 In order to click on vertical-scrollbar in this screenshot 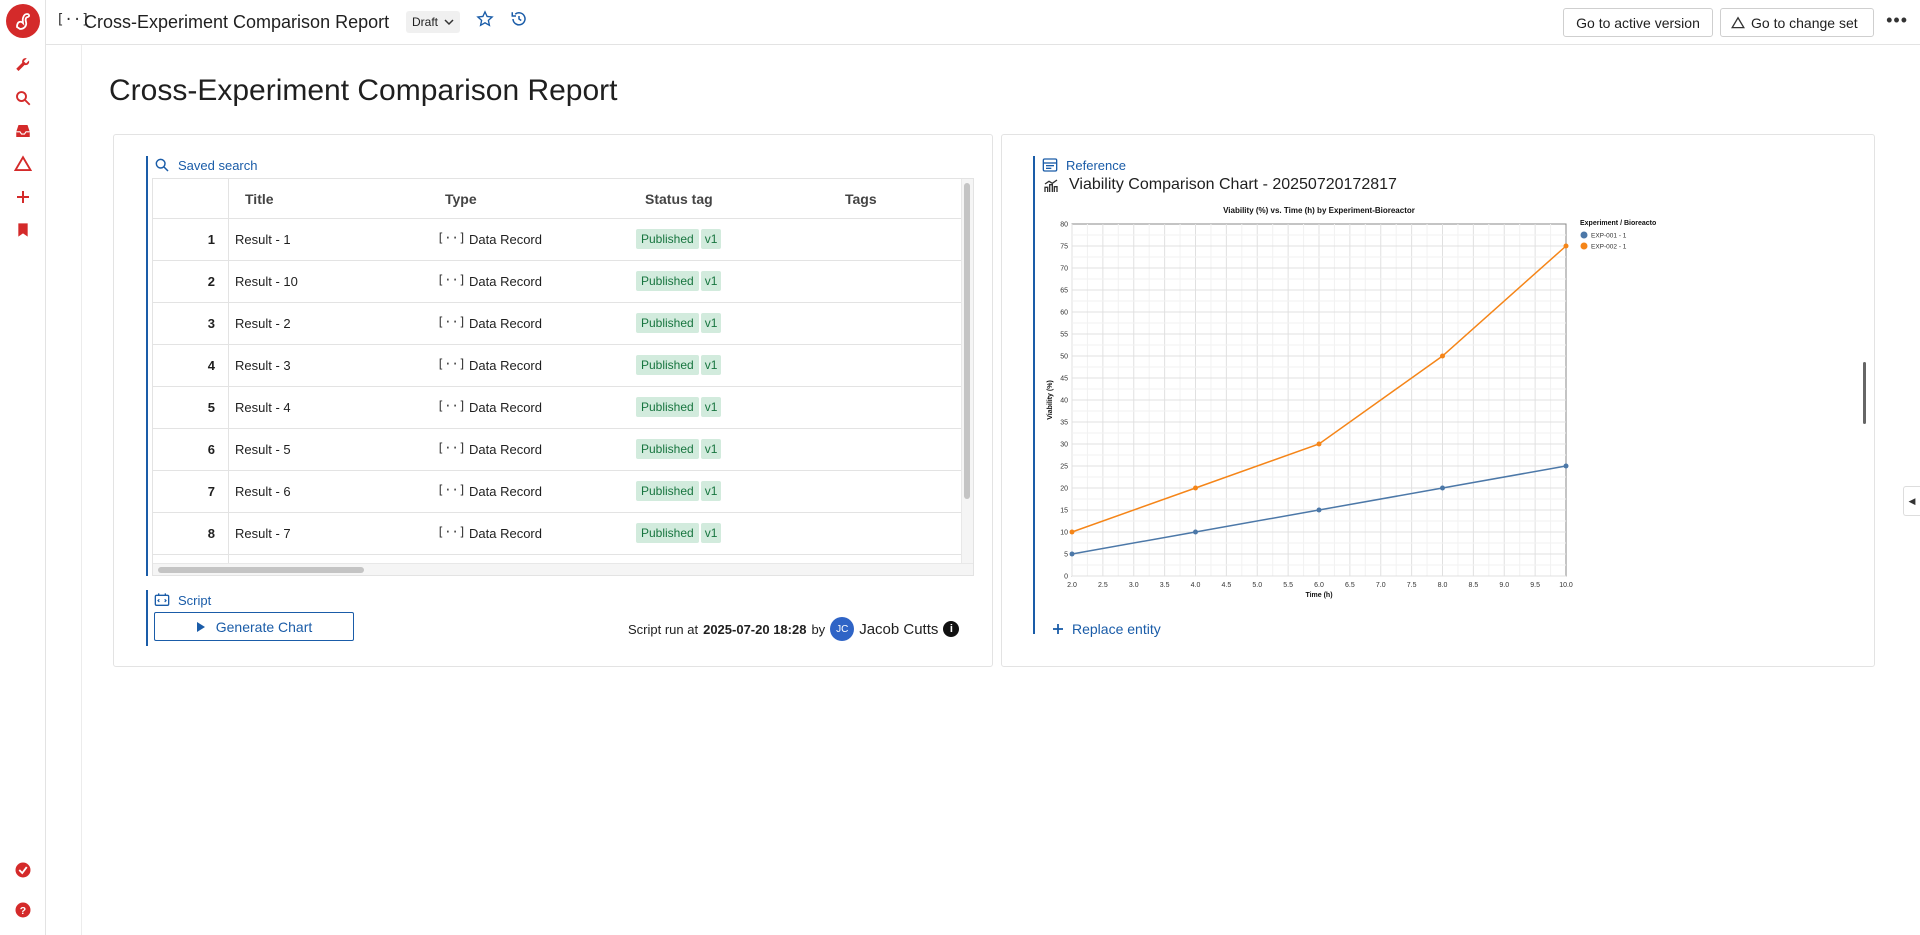, I will do `click(967, 371)`.